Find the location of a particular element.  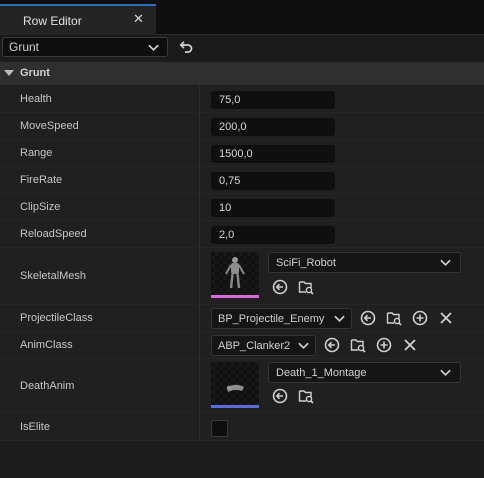

health-input: 75,0 is located at coordinates (273, 100).